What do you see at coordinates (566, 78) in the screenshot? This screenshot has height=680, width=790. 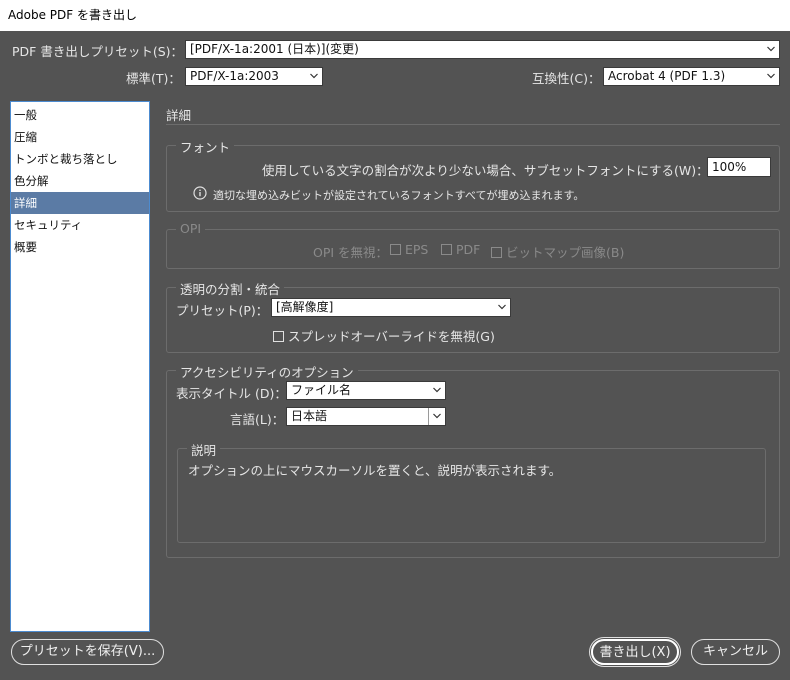 I see `compat-label: 互換性(C)：` at bounding box center [566, 78].